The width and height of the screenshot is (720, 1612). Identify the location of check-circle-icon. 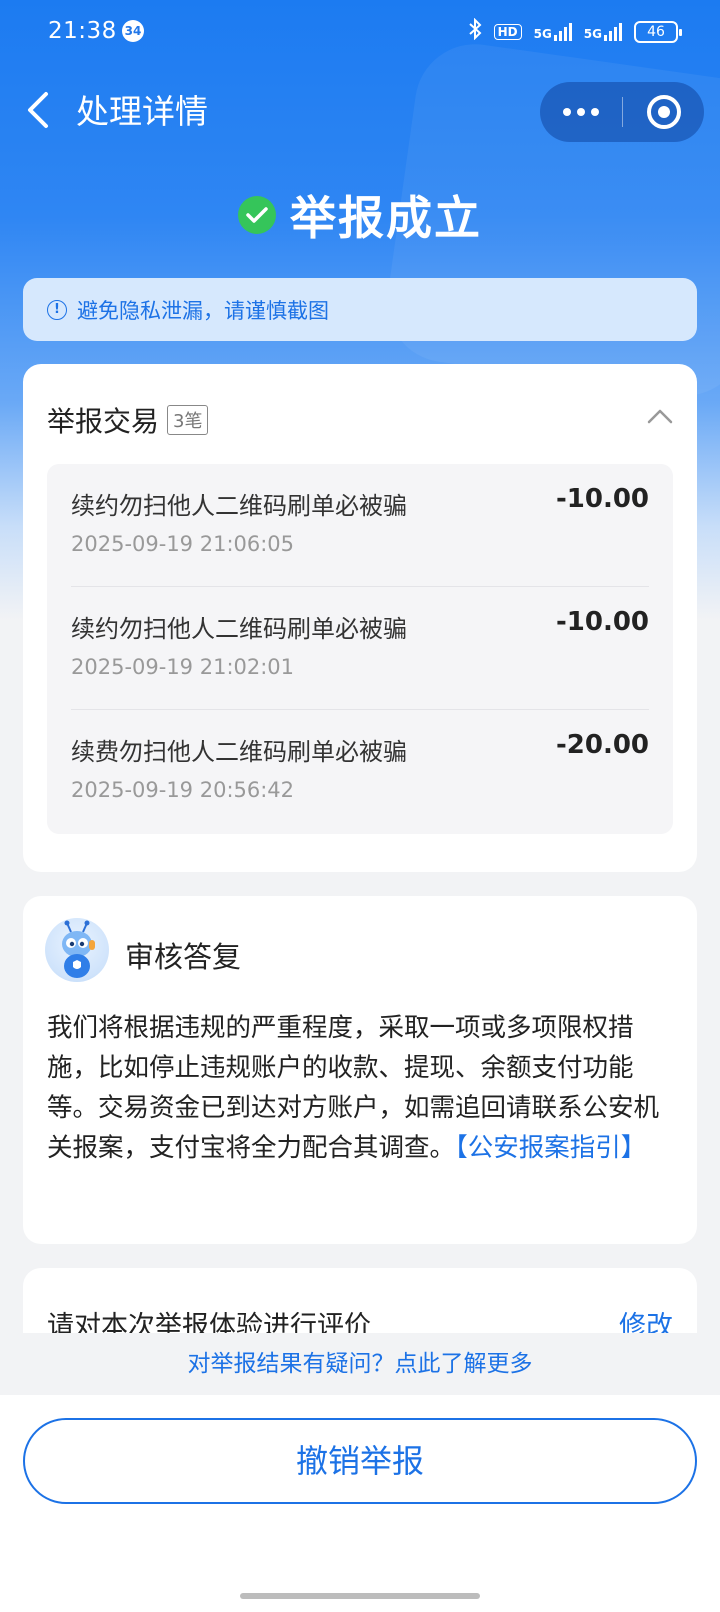
(257, 215).